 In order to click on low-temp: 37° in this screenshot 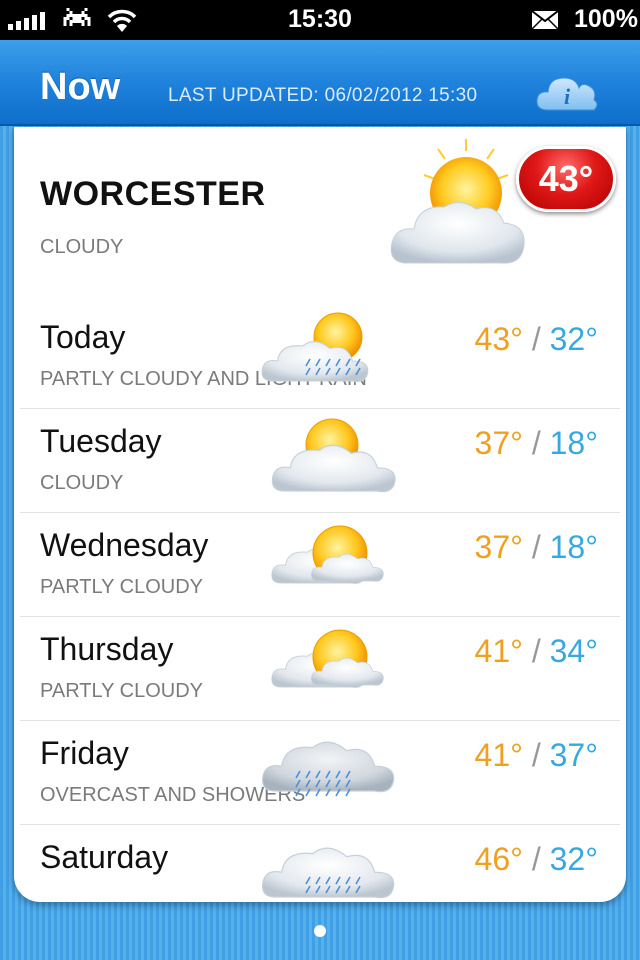, I will do `click(573, 755)`.